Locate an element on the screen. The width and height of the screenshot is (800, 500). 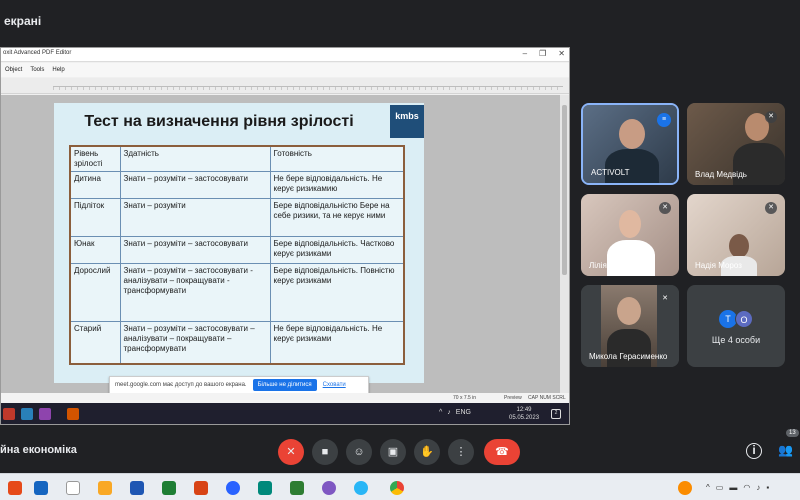
menu-tools: Tools is located at coordinates (37, 70).